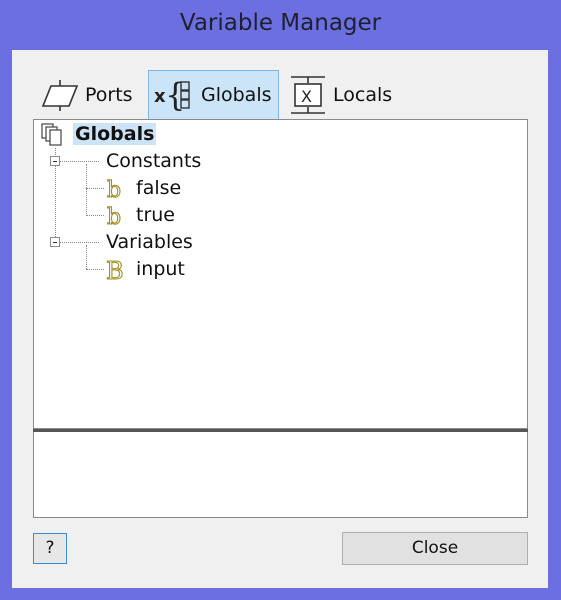 This screenshot has width=561, height=600. I want to click on tab-globals: x { Globals, so click(213, 94).